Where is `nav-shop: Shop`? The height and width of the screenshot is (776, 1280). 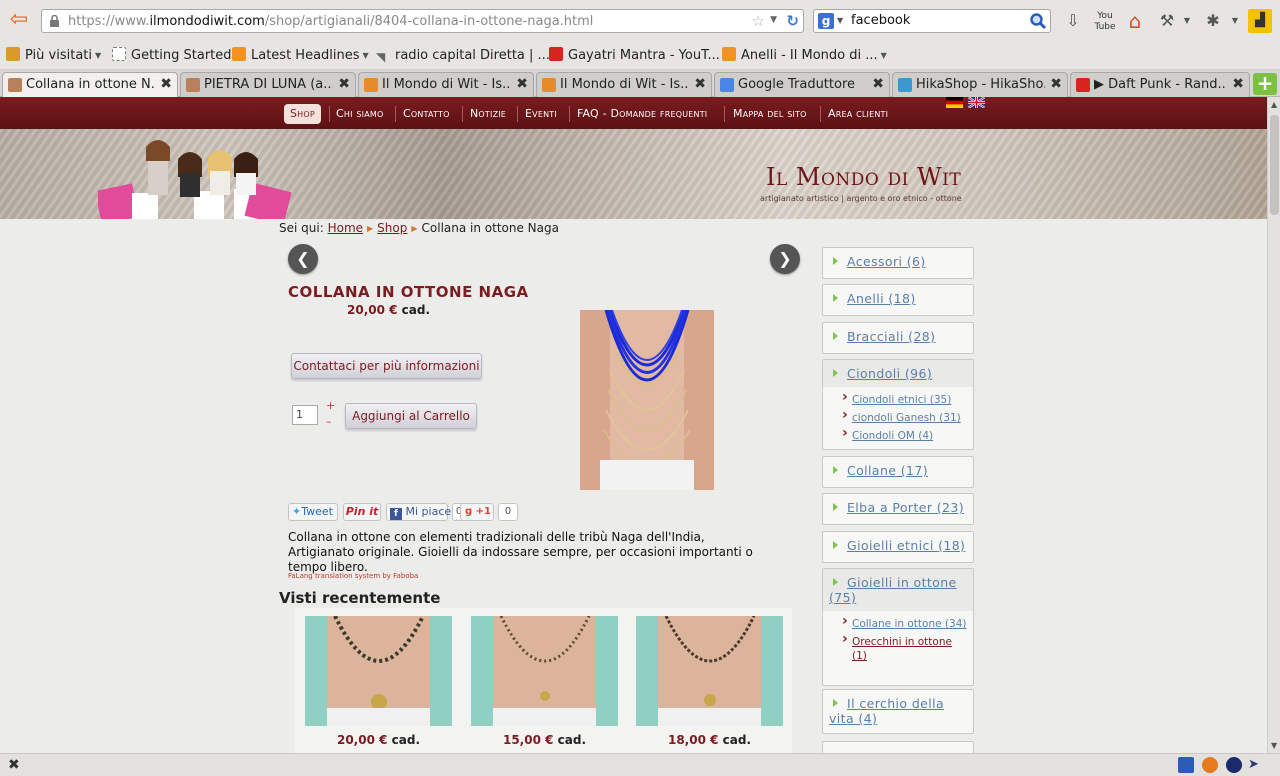
nav-shop: Shop is located at coordinates (302, 114).